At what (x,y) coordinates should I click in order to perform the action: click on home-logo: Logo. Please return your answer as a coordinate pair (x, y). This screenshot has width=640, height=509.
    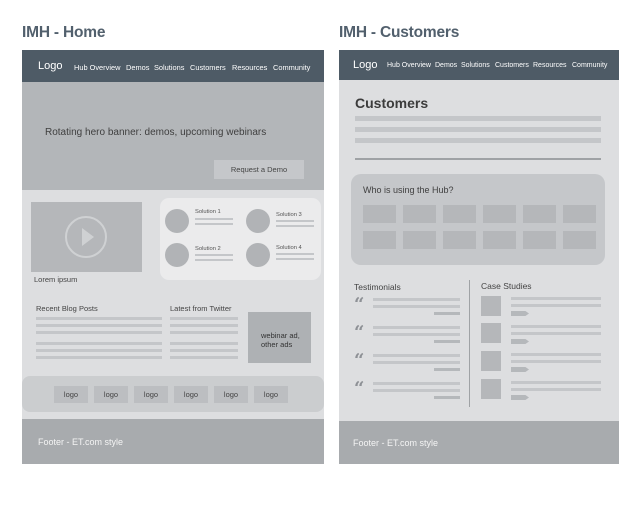
    Looking at the image, I should click on (50, 66).